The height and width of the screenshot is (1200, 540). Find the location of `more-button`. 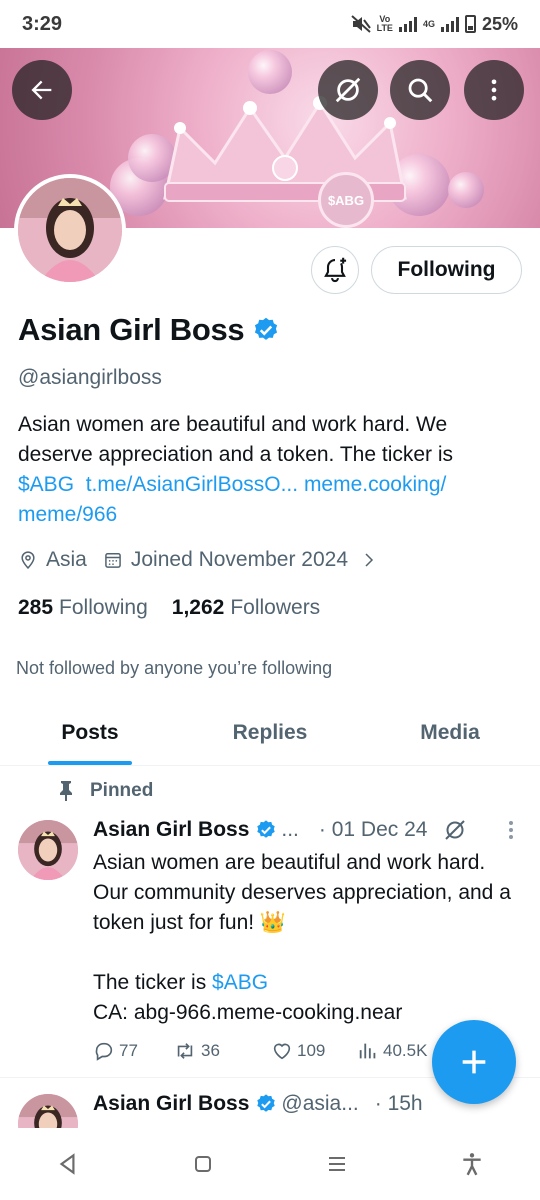

more-button is located at coordinates (494, 90).